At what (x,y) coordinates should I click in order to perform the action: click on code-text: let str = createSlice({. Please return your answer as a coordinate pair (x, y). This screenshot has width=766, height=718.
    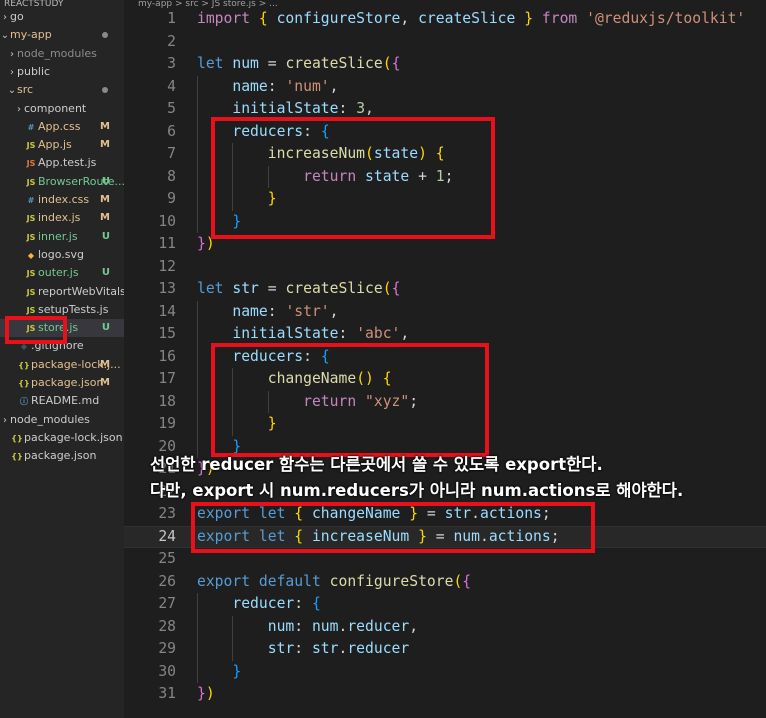
    Looking at the image, I should click on (298, 289).